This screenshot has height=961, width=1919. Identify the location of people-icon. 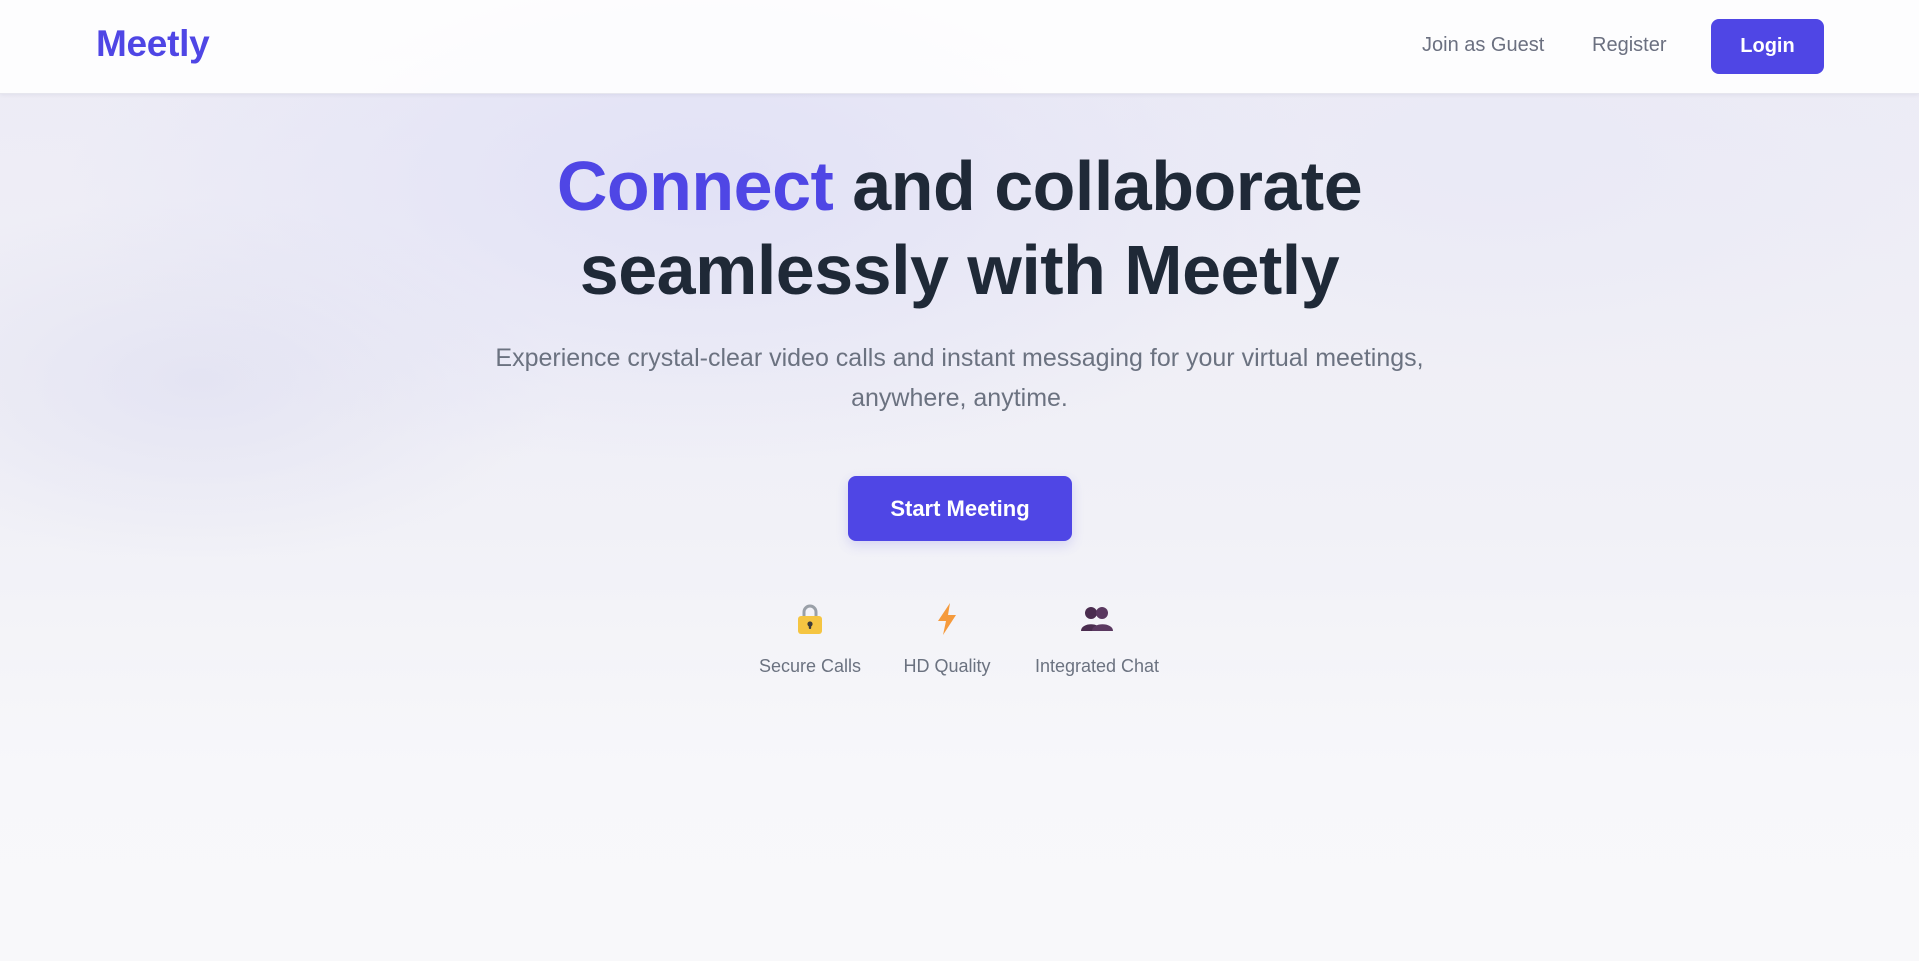
(1097, 619).